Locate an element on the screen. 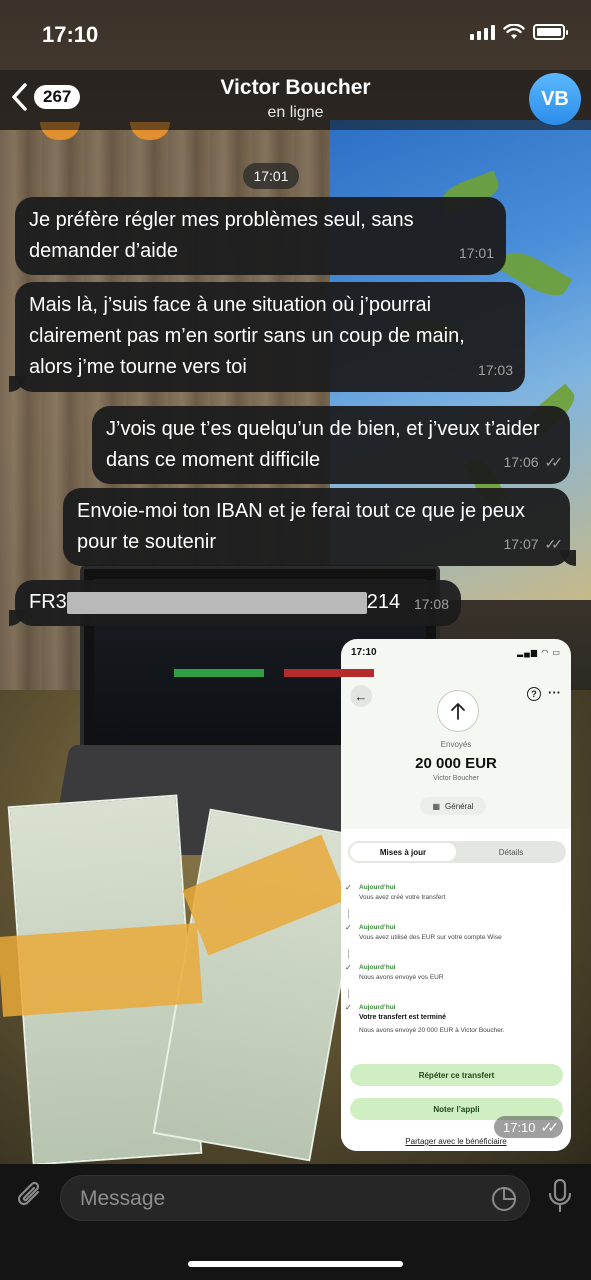 The image size is (591, 1280). message-time: 17:08 is located at coordinates (431, 604).